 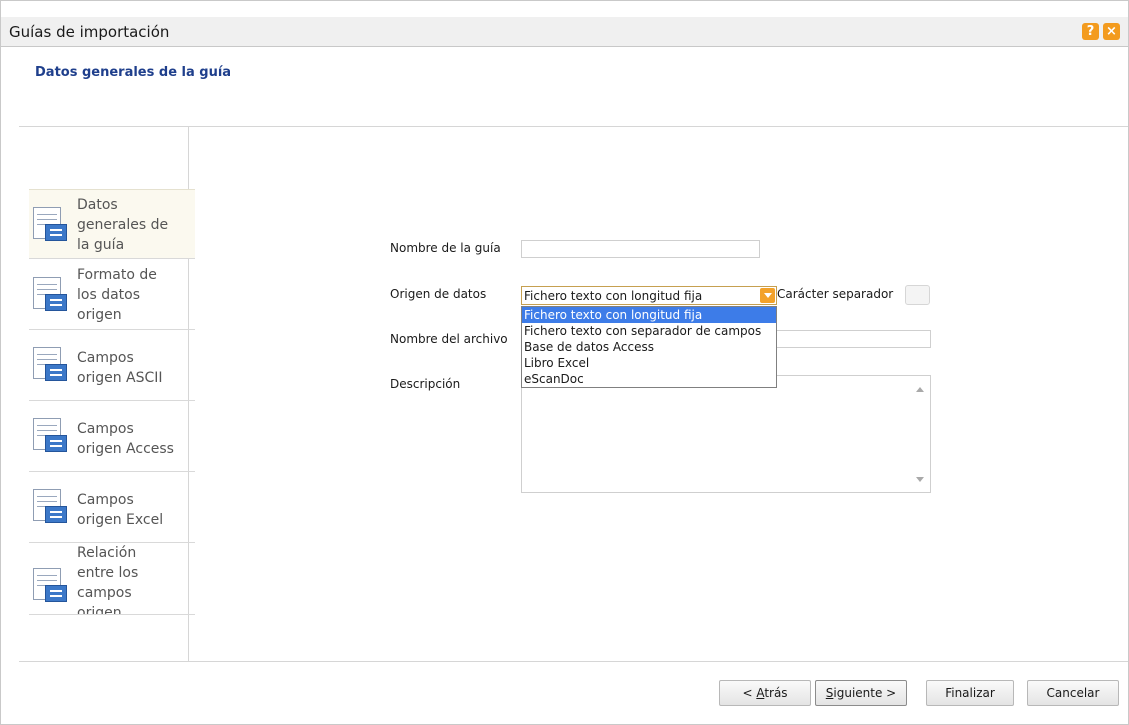 What do you see at coordinates (117, 295) in the screenshot?
I see `step-label: Formato de los datos origen` at bounding box center [117, 295].